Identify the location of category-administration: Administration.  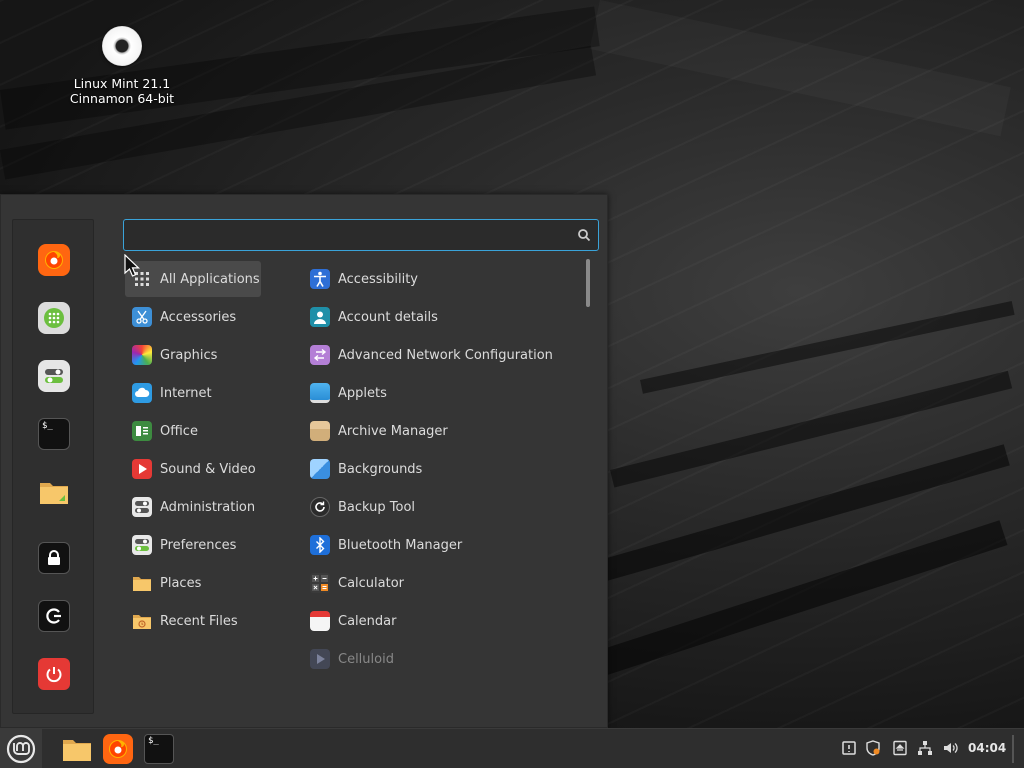
(193, 507).